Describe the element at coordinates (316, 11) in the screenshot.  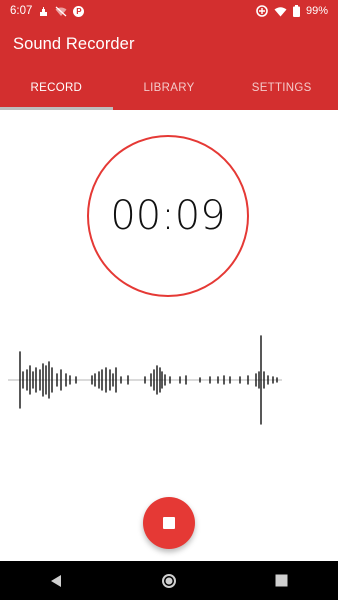
I see `battery-percent: 99%` at that location.